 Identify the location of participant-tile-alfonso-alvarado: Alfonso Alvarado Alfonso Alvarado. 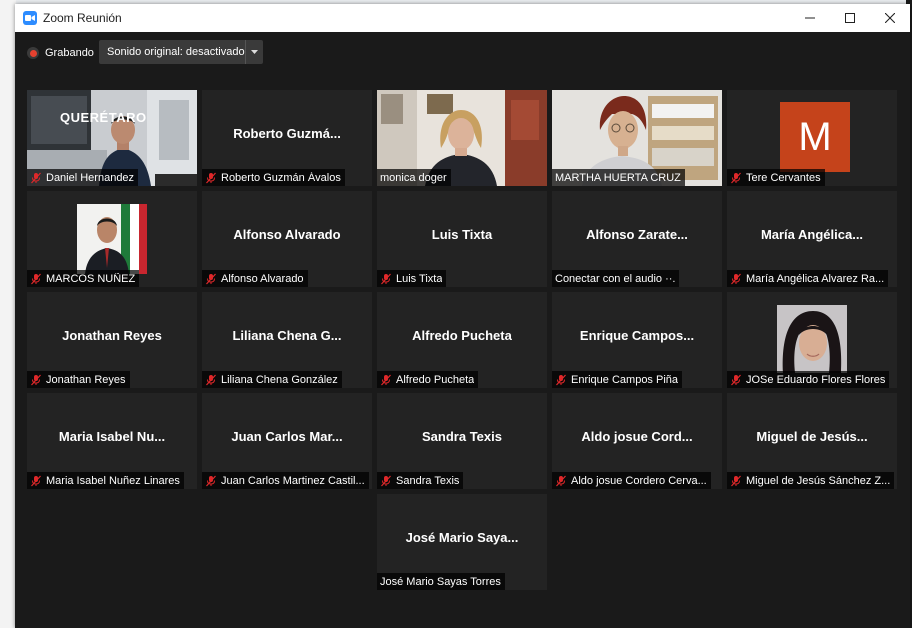
(287, 239).